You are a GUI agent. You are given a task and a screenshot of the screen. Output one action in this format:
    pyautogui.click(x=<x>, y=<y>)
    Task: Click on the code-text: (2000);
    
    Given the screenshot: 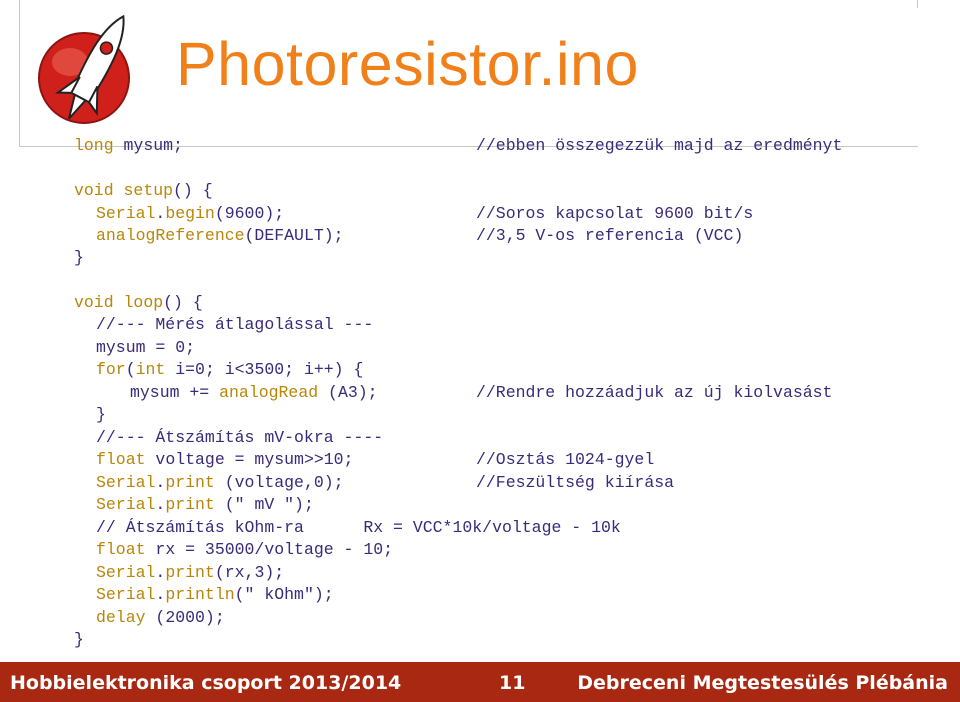 What is the action you would take?
    pyautogui.click(x=185, y=617)
    